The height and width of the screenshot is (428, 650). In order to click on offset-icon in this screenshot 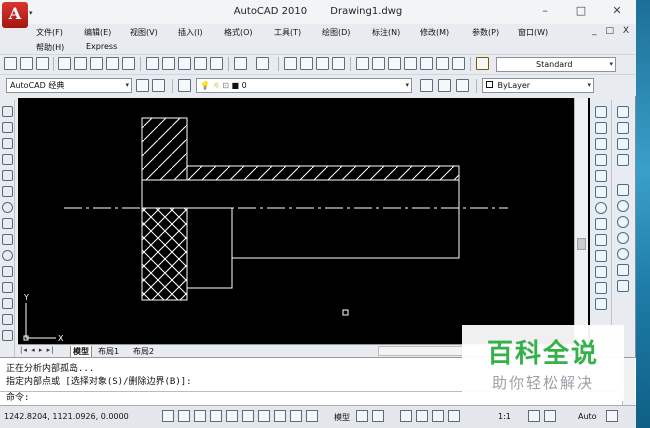, I will do `click(601, 160)`.